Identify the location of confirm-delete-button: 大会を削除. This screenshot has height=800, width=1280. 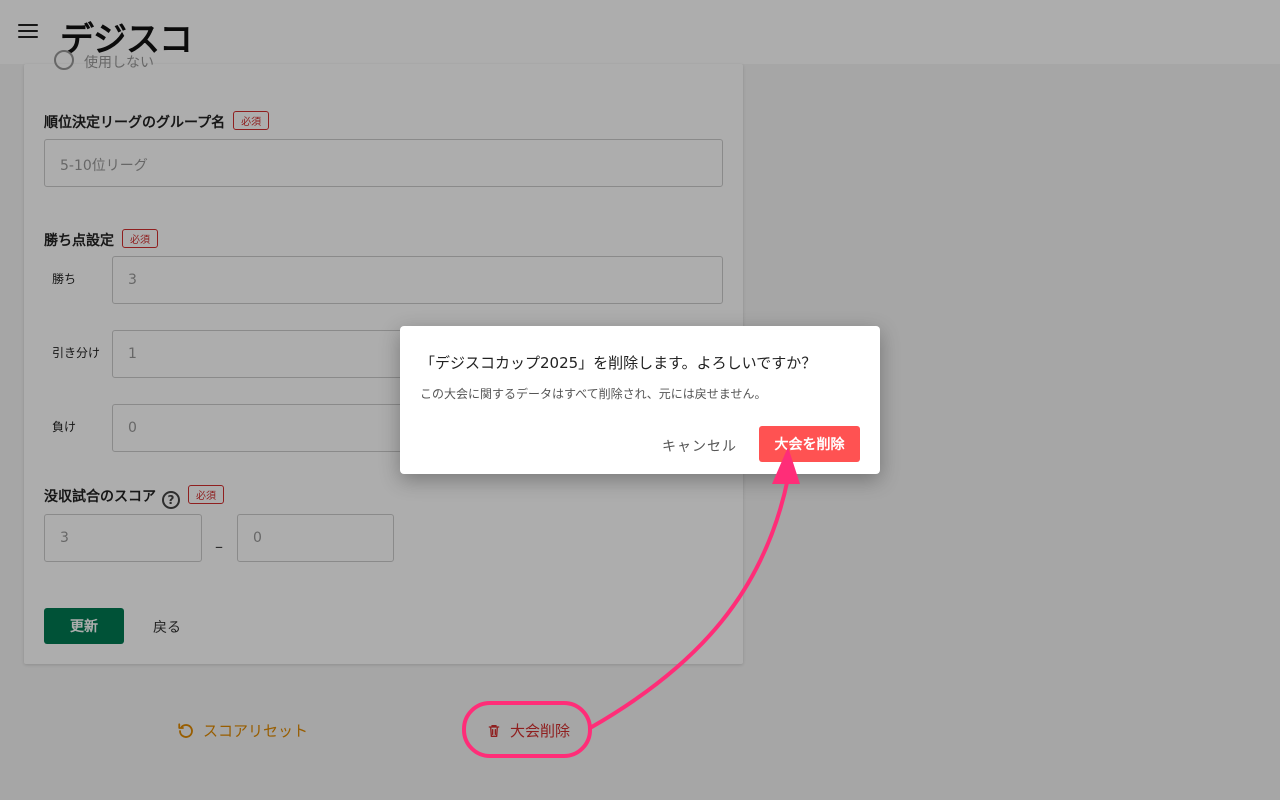
(809, 444).